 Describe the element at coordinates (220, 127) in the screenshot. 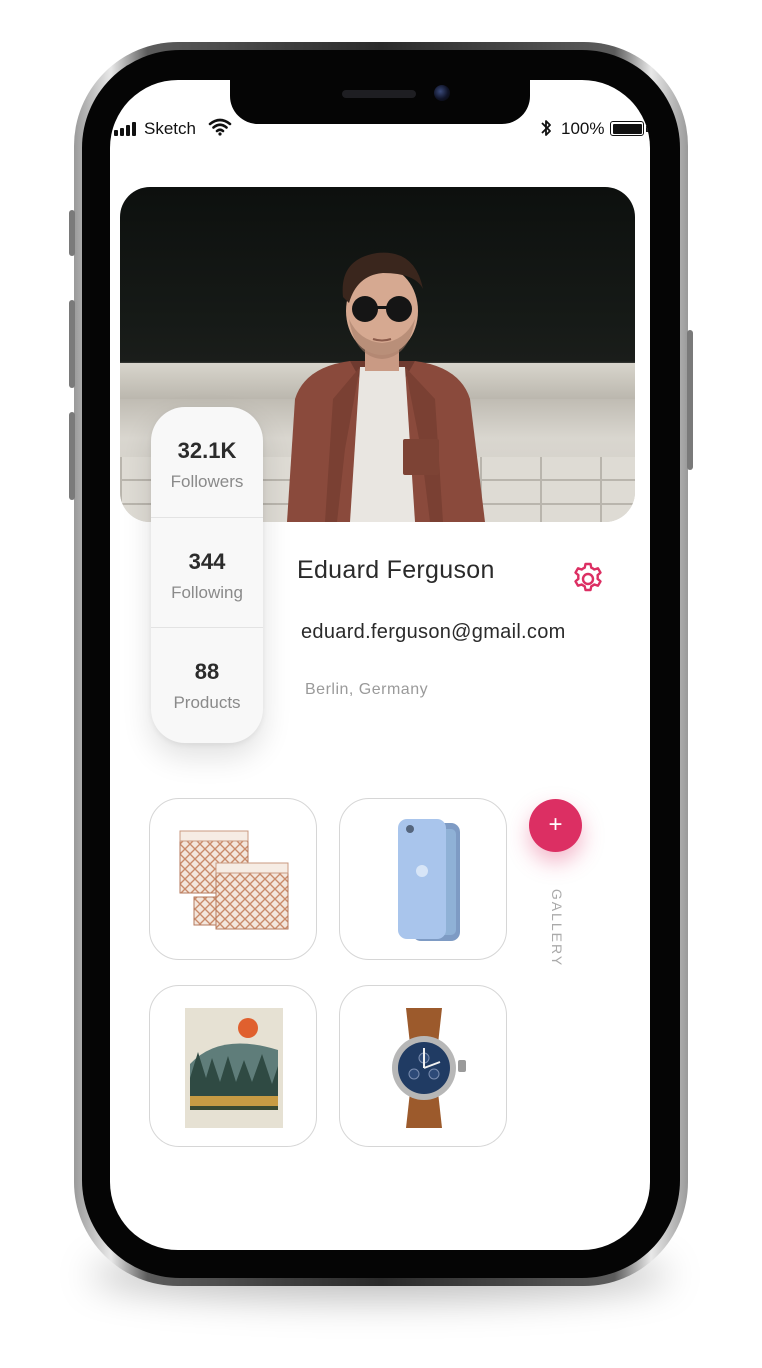

I see `wifi-icon` at that location.